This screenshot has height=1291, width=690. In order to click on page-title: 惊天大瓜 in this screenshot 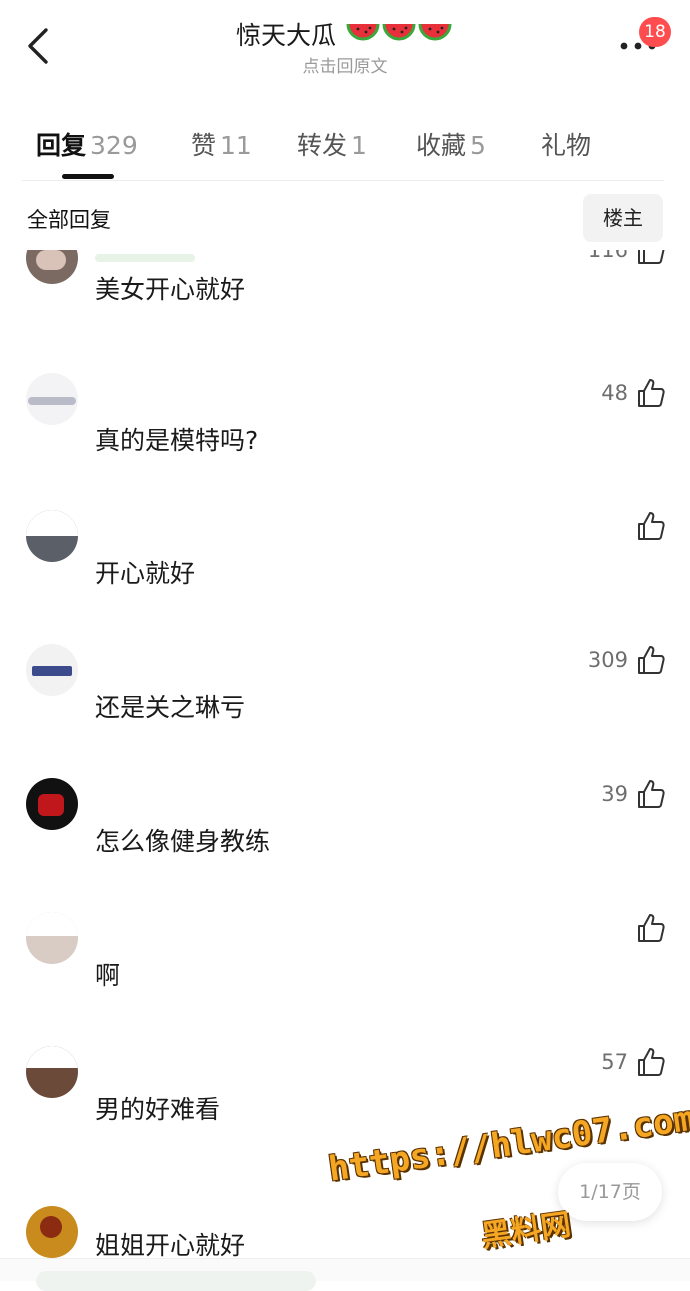, I will do `click(345, 37)`.